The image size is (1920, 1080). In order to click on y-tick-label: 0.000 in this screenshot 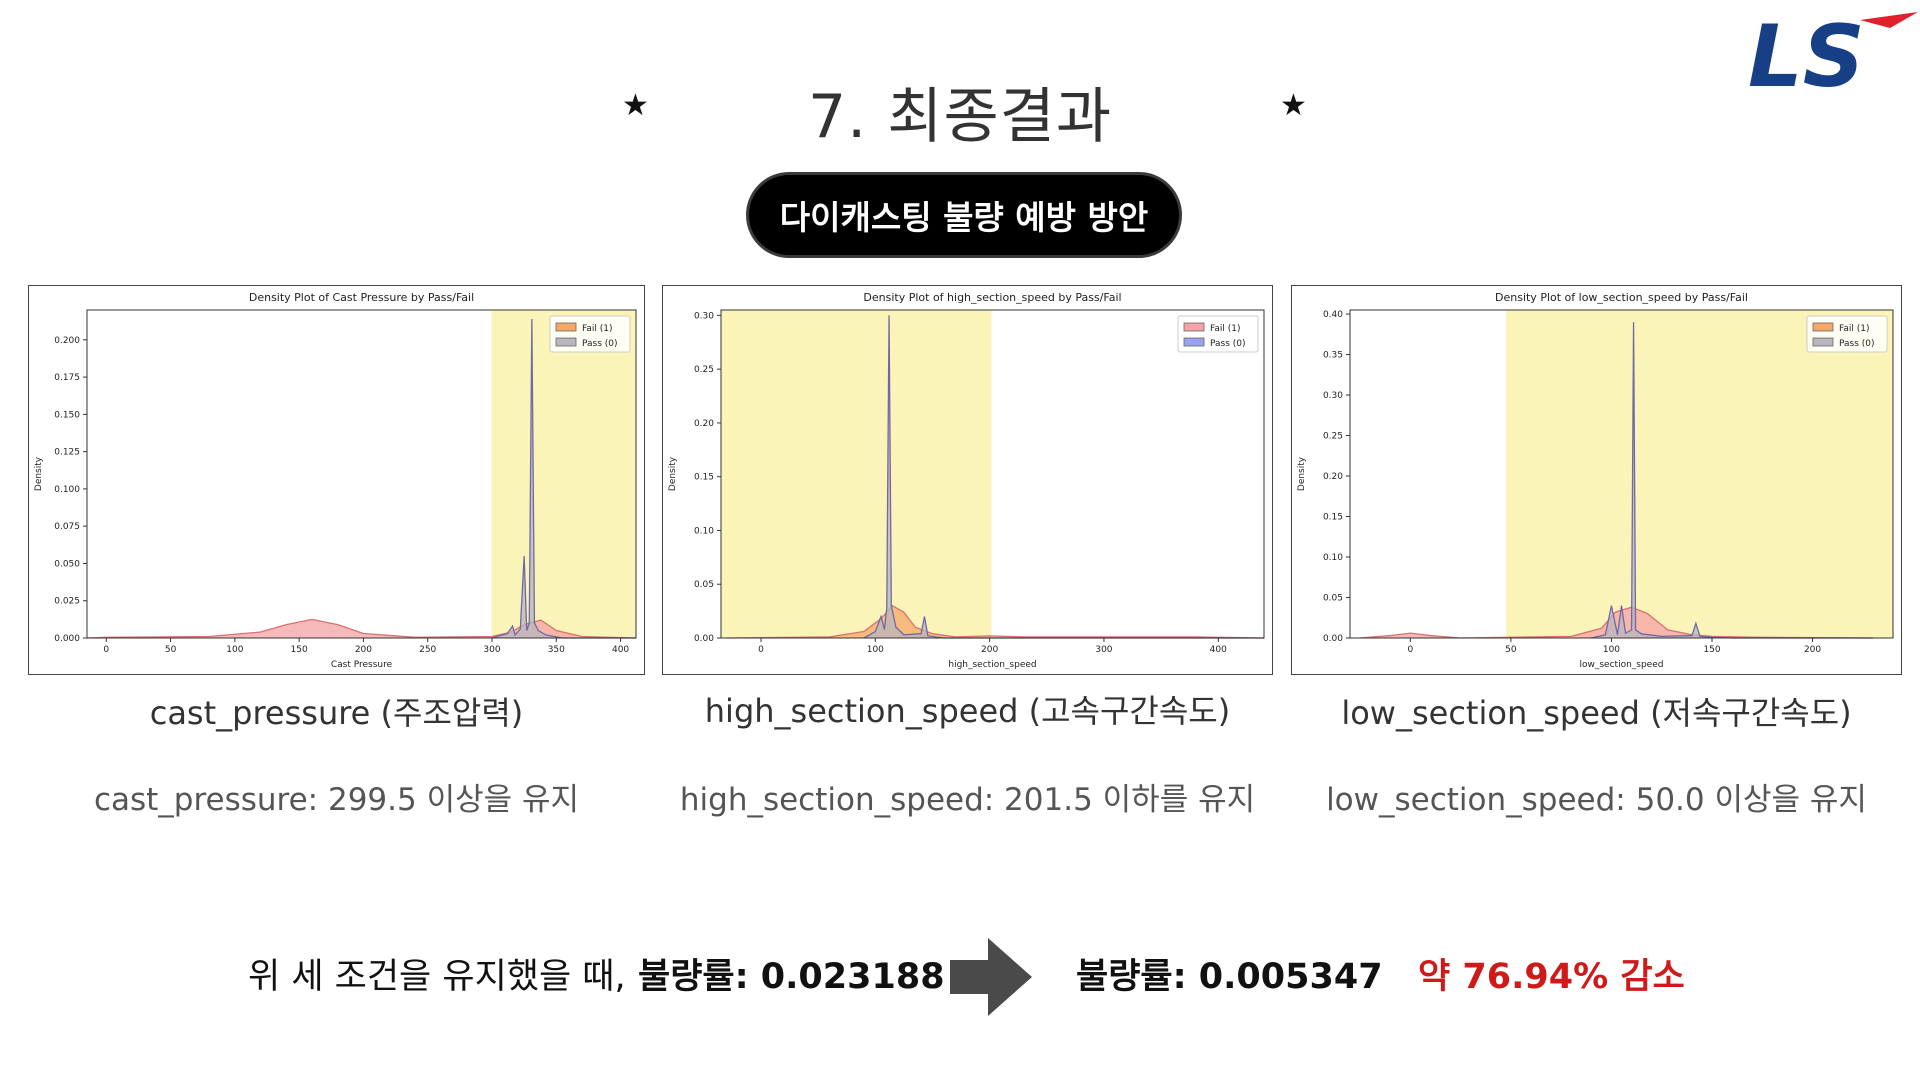, I will do `click(67, 639)`.